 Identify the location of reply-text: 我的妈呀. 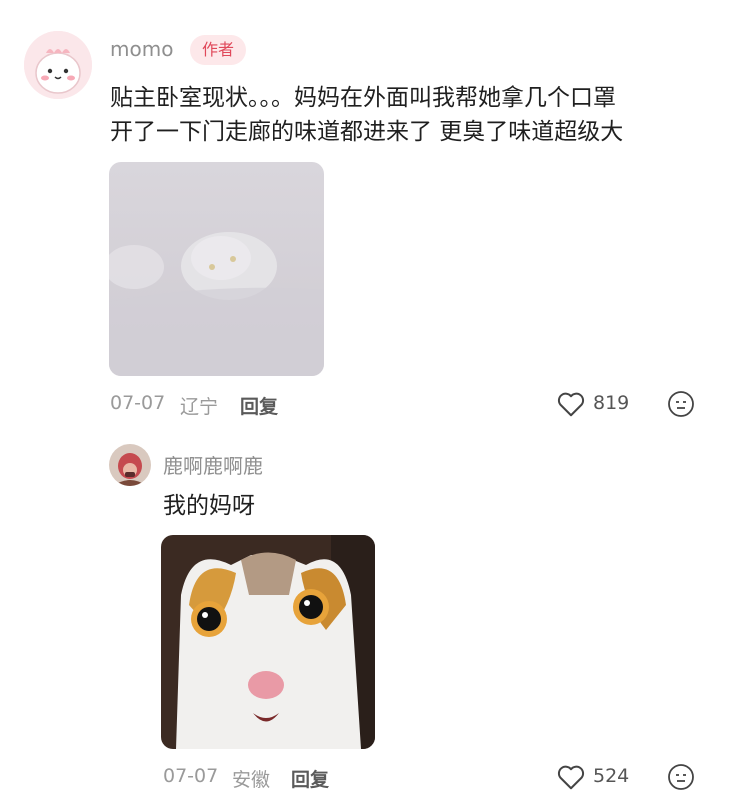
(209, 506).